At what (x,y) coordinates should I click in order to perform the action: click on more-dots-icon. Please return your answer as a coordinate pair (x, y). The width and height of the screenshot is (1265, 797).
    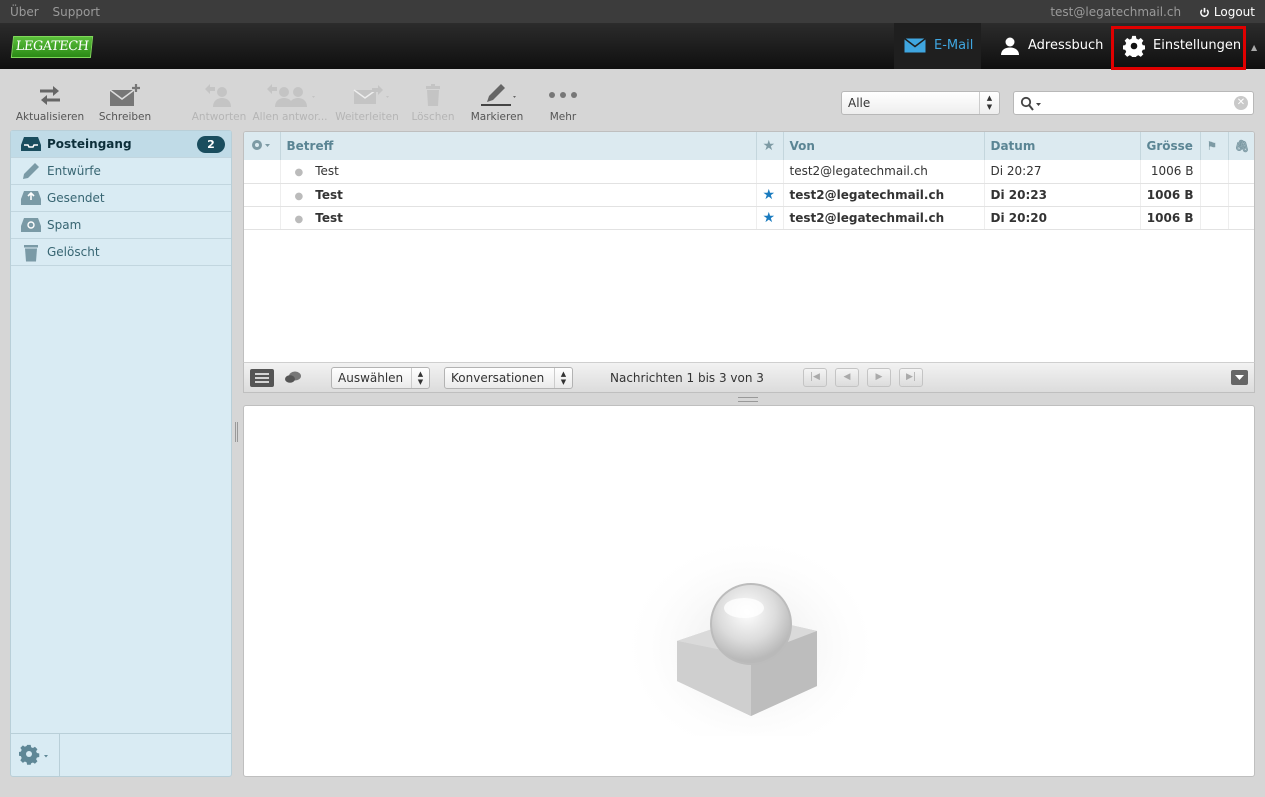
    Looking at the image, I should click on (563, 95).